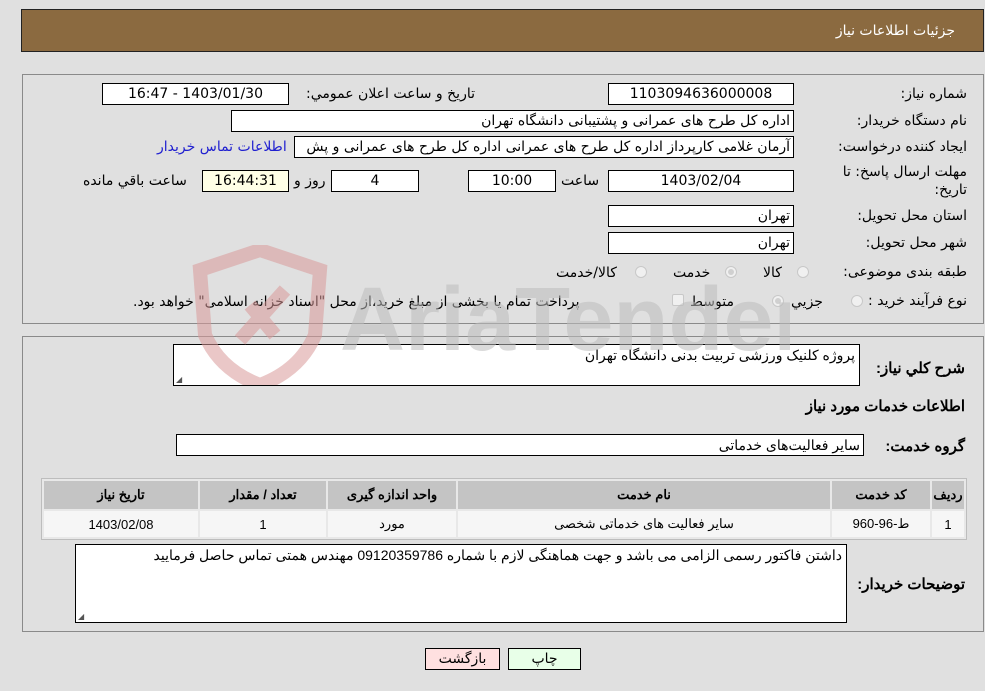 The height and width of the screenshot is (691, 985). I want to click on province-label: استان محل تحویل:, so click(912, 216).